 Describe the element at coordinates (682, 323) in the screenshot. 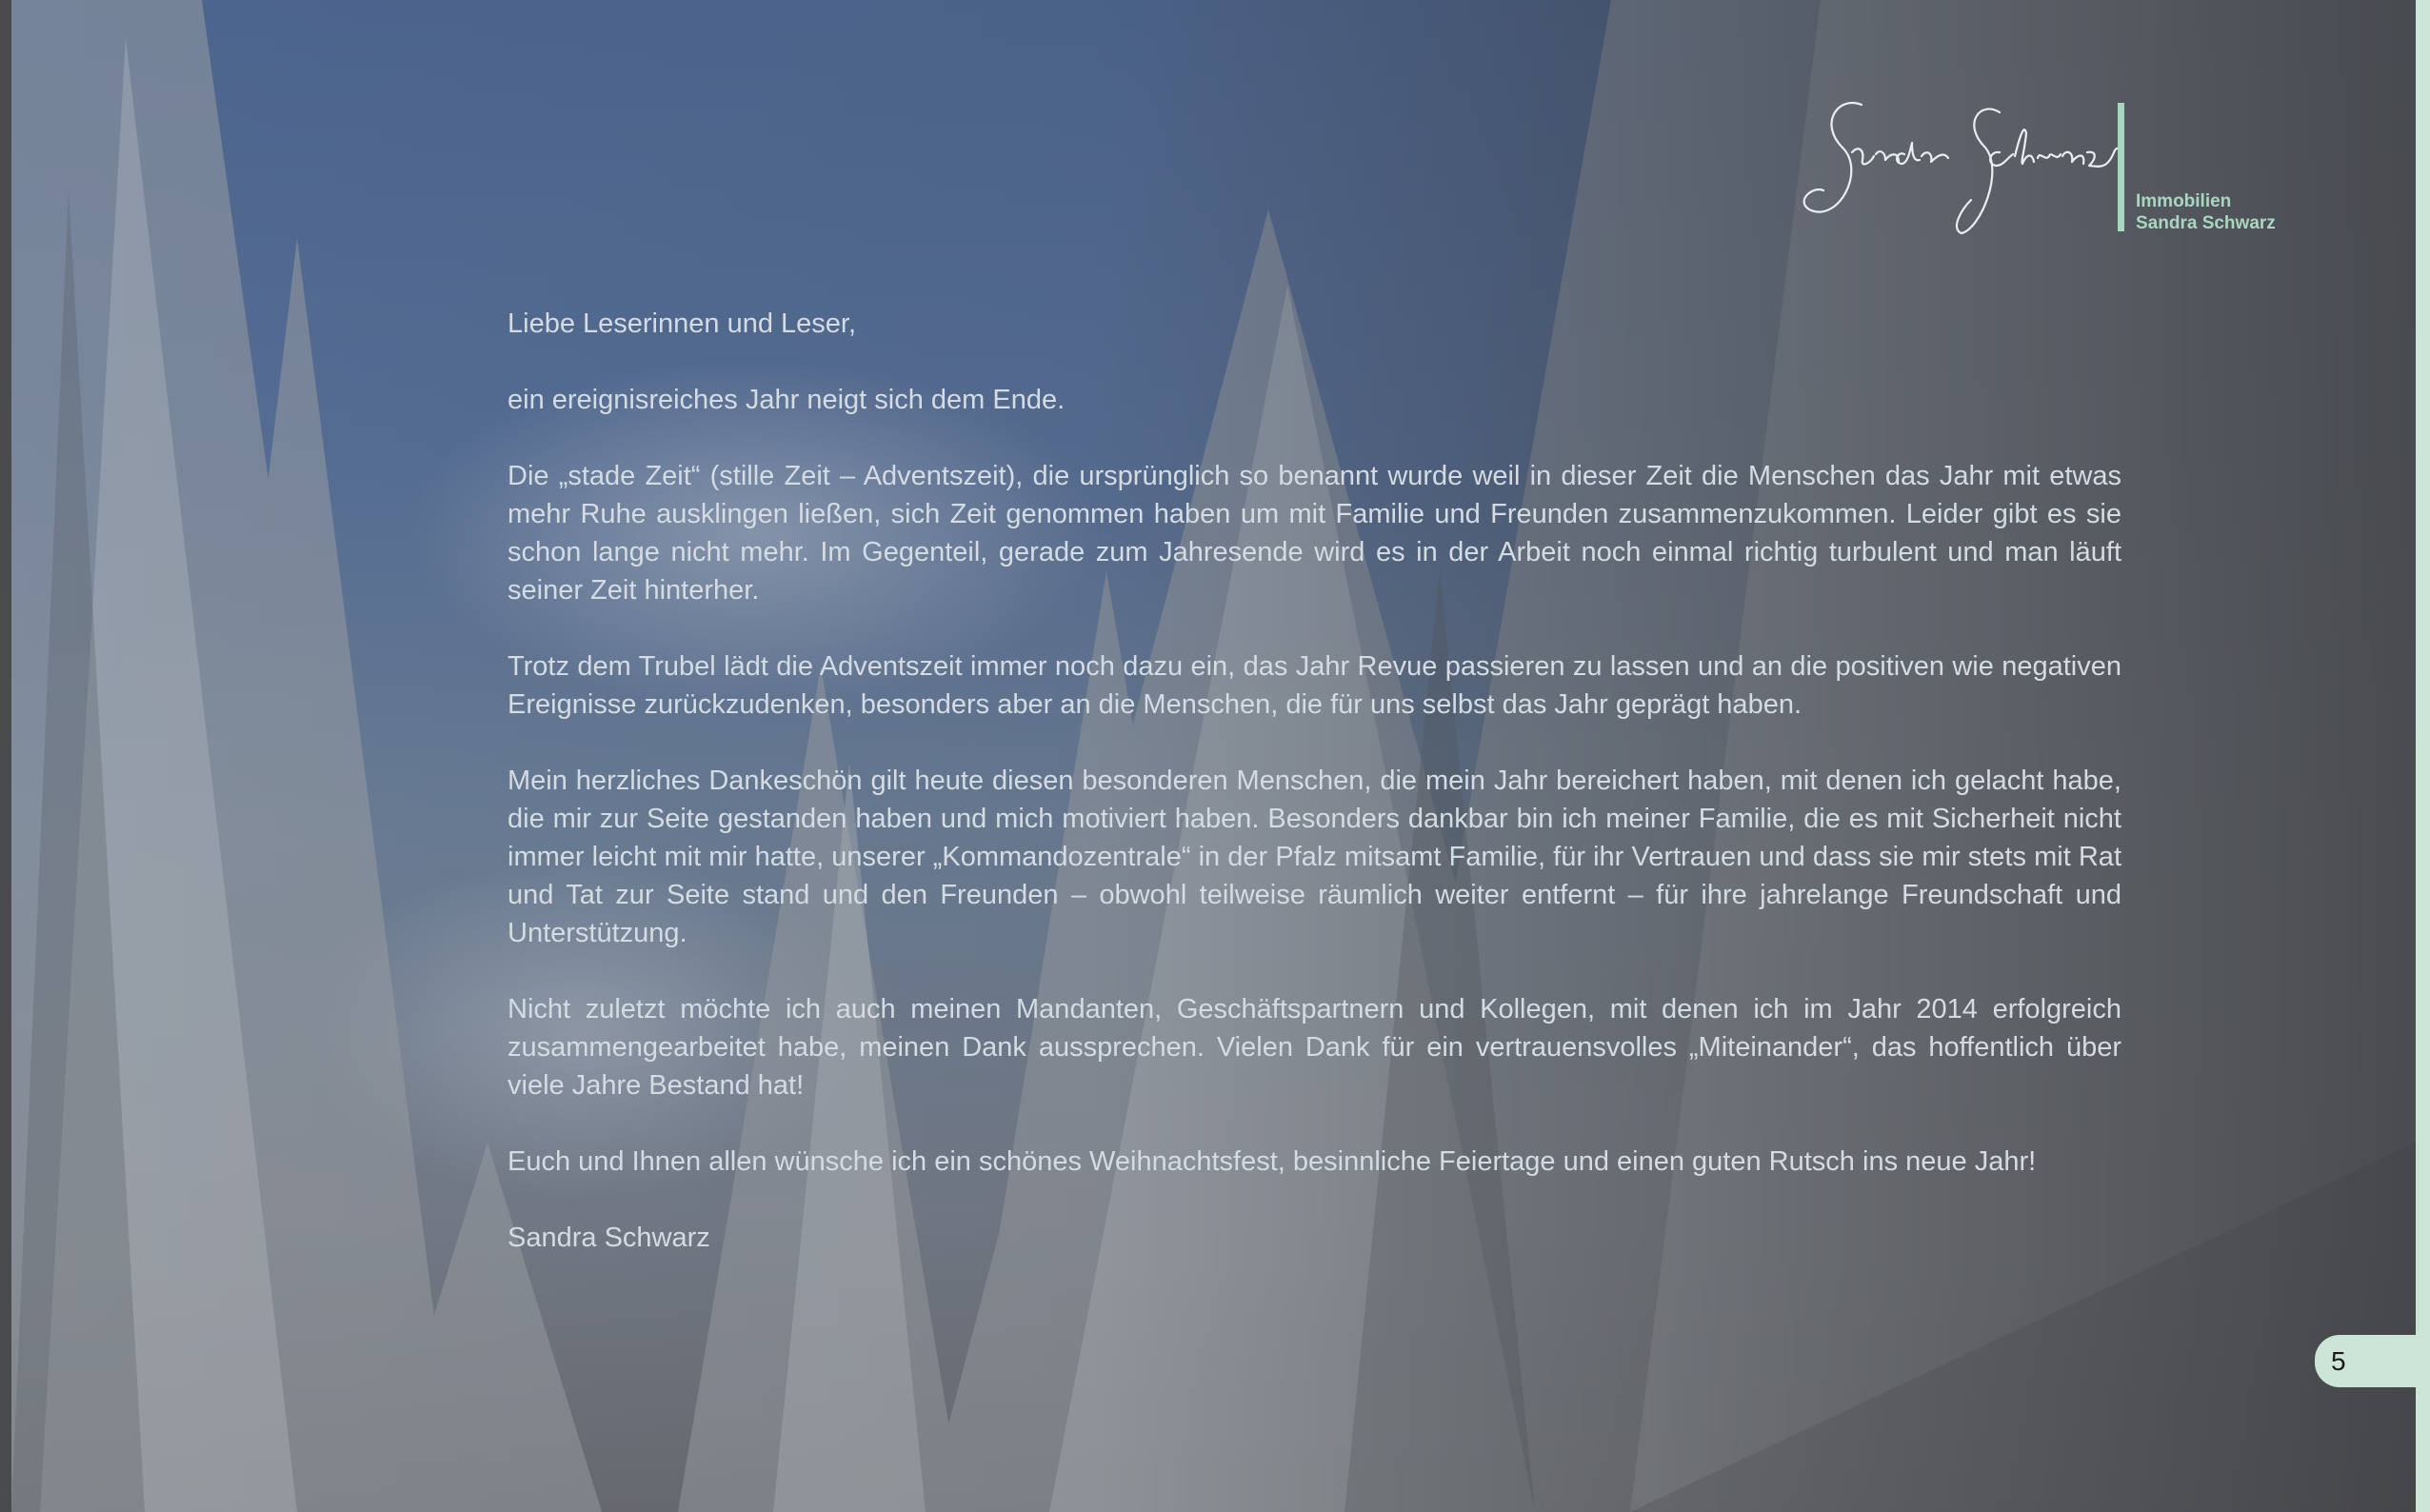

I see `letter-salutation: Liebe Leserinnen und Leser,` at that location.